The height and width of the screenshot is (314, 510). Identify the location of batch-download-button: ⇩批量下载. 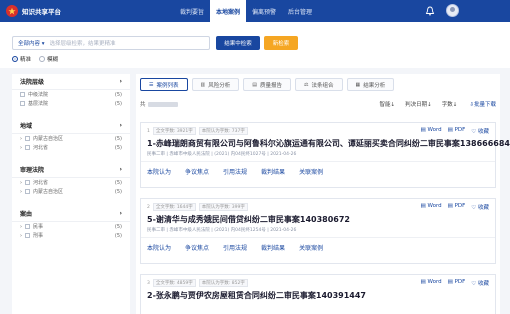
(482, 104).